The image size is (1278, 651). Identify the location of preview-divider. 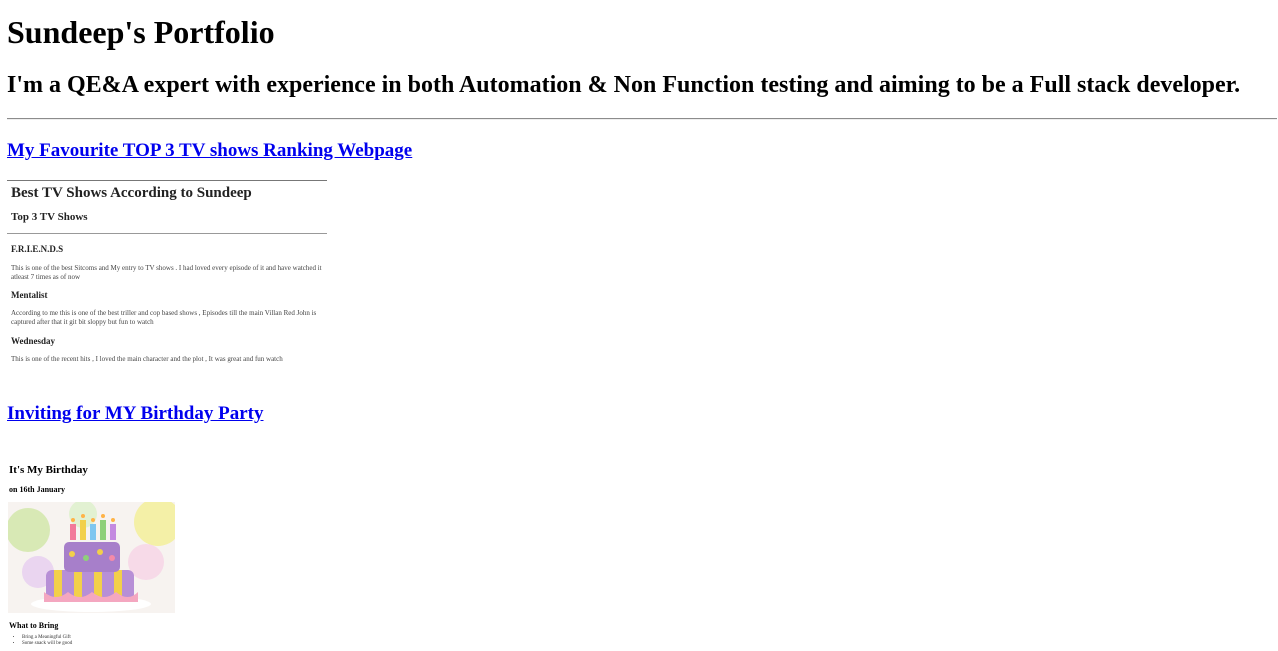
(167, 233).